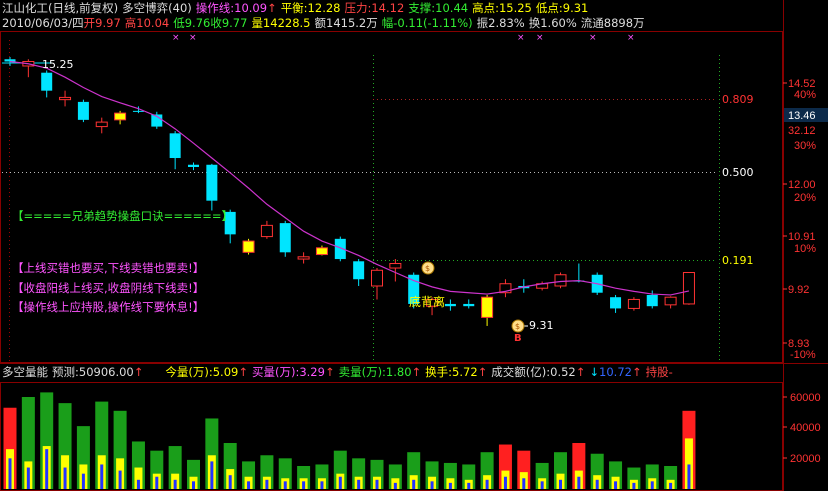 The image size is (828, 491). I want to click on fib-label-191: 0.191, so click(738, 260).